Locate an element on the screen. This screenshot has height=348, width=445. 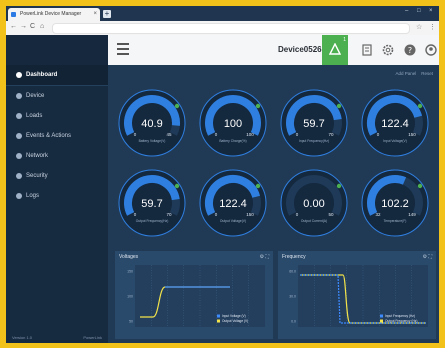
alarm-button: 1 is located at coordinates (335, 50).